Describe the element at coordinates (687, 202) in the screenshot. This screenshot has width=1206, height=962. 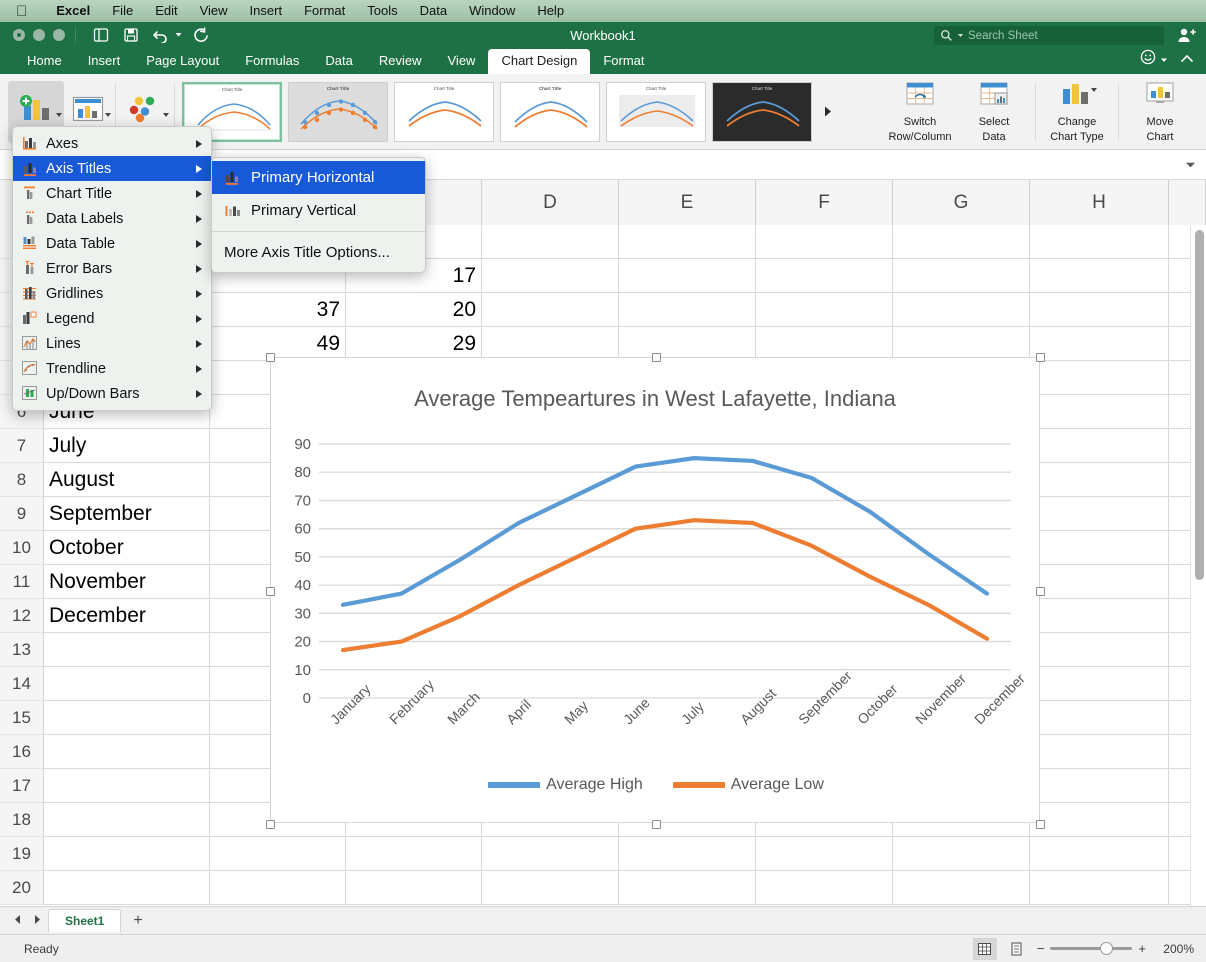
I see `column-header-e: E` at that location.